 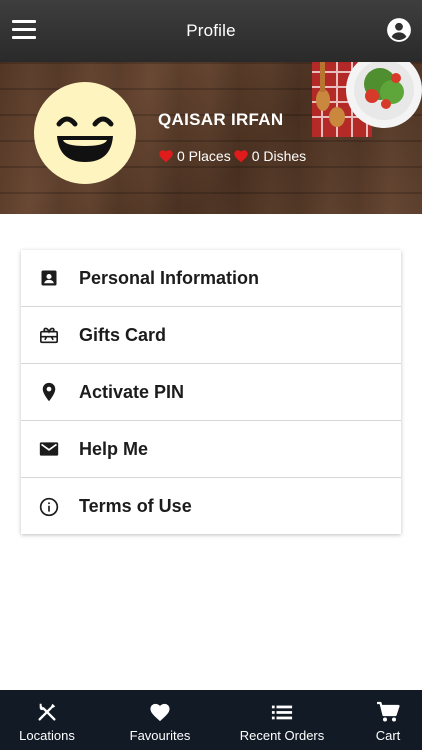 I want to click on cart-icon, so click(x=388, y=712).